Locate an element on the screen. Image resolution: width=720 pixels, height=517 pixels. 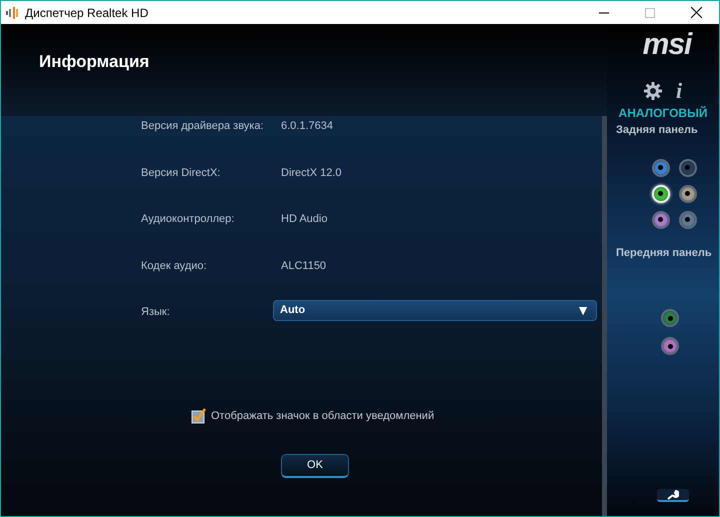
panel-title: Передняя панель is located at coordinates (664, 253).